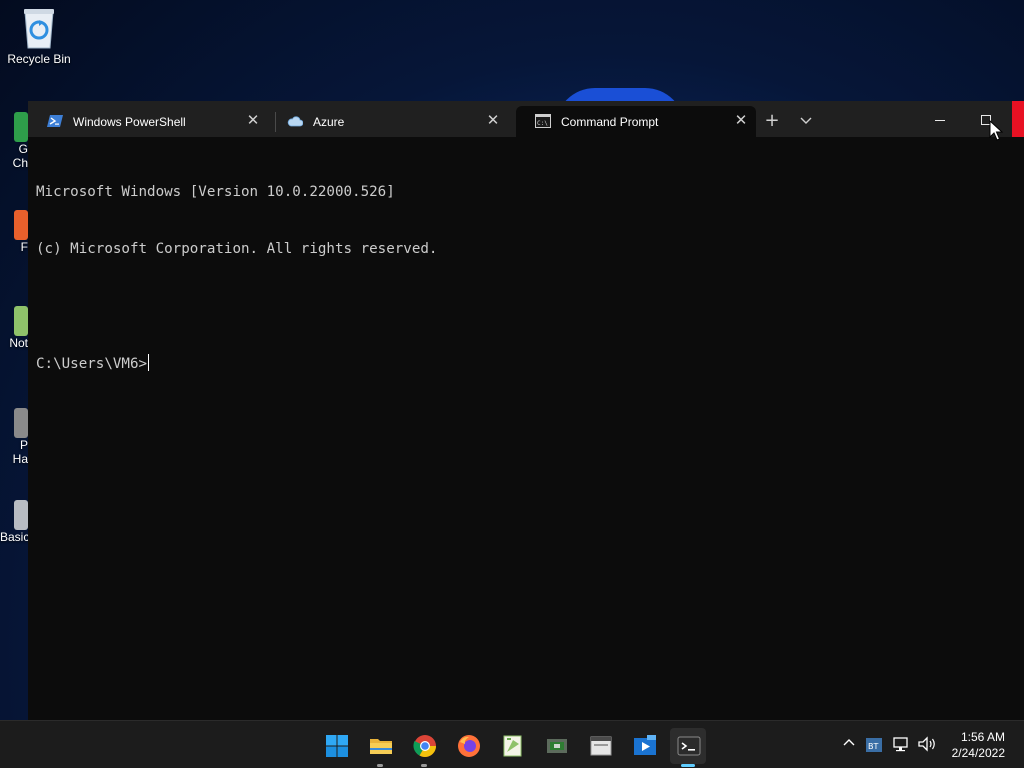 This screenshot has width=1024, height=768. I want to click on desktop-icon-label: F, so click(24, 247).